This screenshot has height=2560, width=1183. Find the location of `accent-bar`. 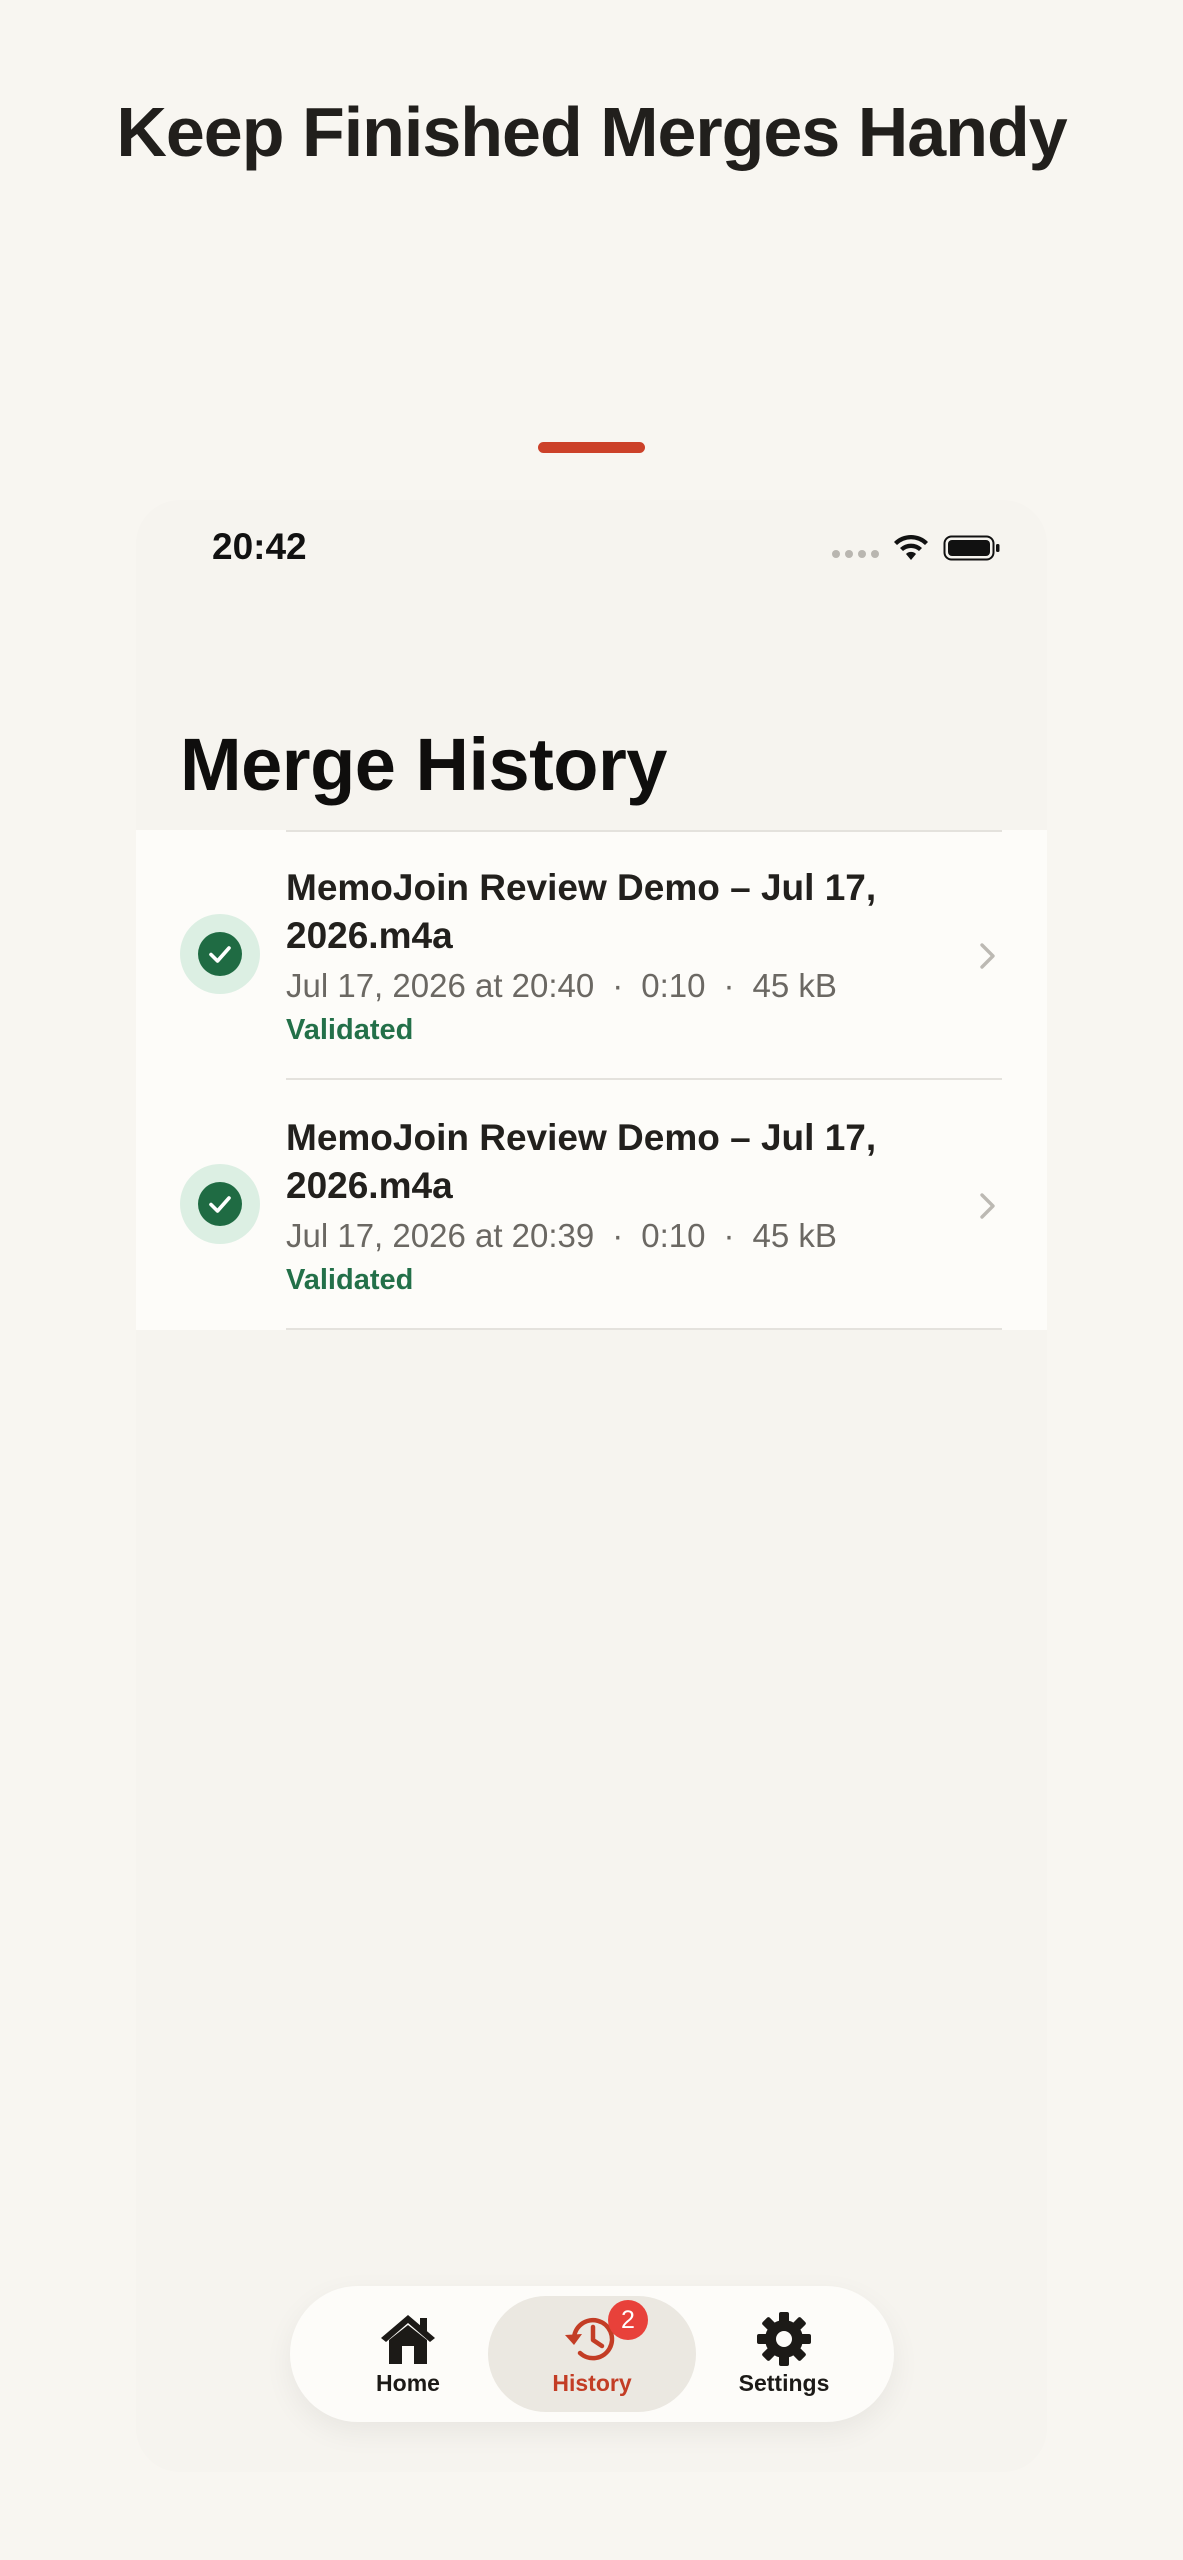

accent-bar is located at coordinates (591, 447).